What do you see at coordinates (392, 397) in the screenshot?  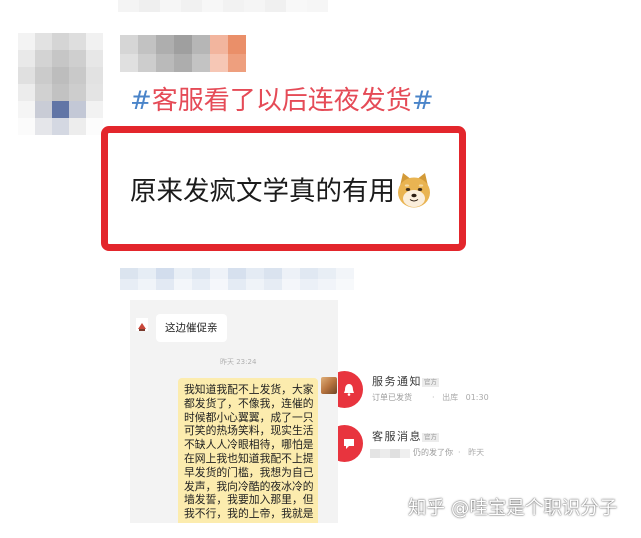 I see `notification-subtitle: 订单已发货` at bounding box center [392, 397].